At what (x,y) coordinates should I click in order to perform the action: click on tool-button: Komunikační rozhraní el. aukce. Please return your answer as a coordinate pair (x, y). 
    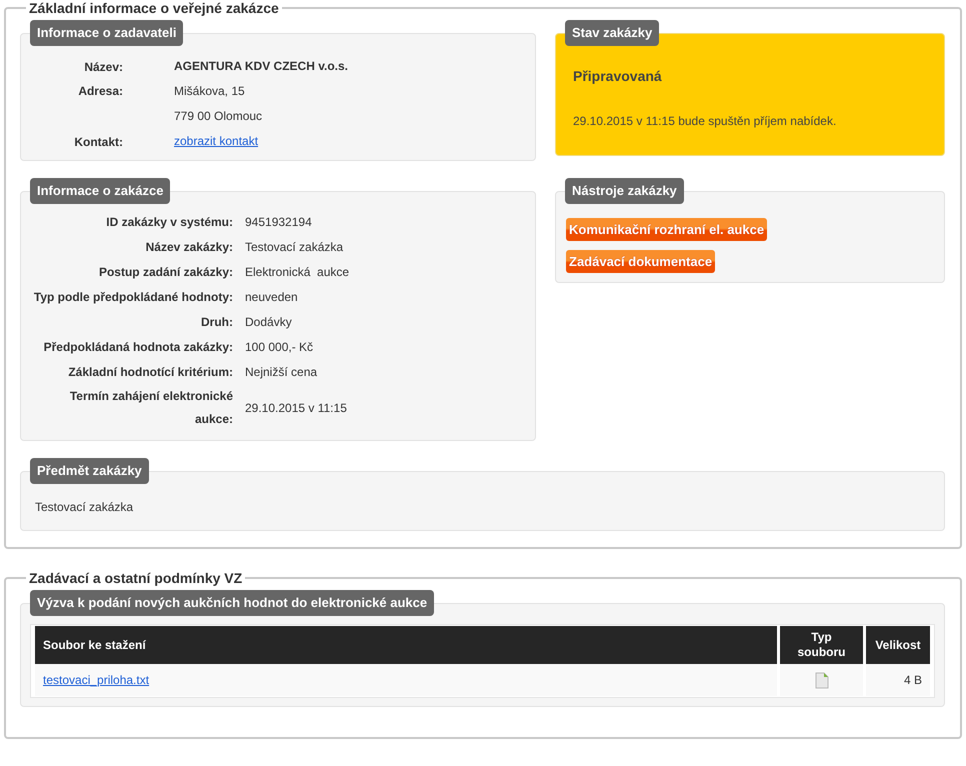
    Looking at the image, I should click on (667, 229).